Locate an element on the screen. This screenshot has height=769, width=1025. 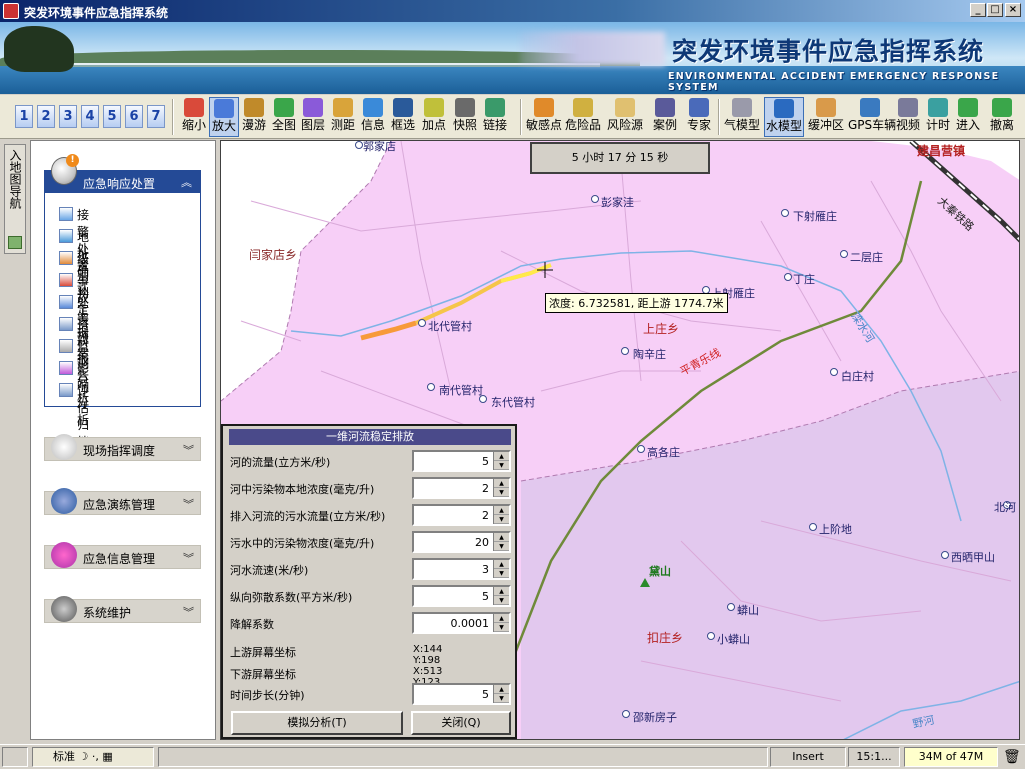
tool-map-5: 测距 is located at coordinates (343, 117).